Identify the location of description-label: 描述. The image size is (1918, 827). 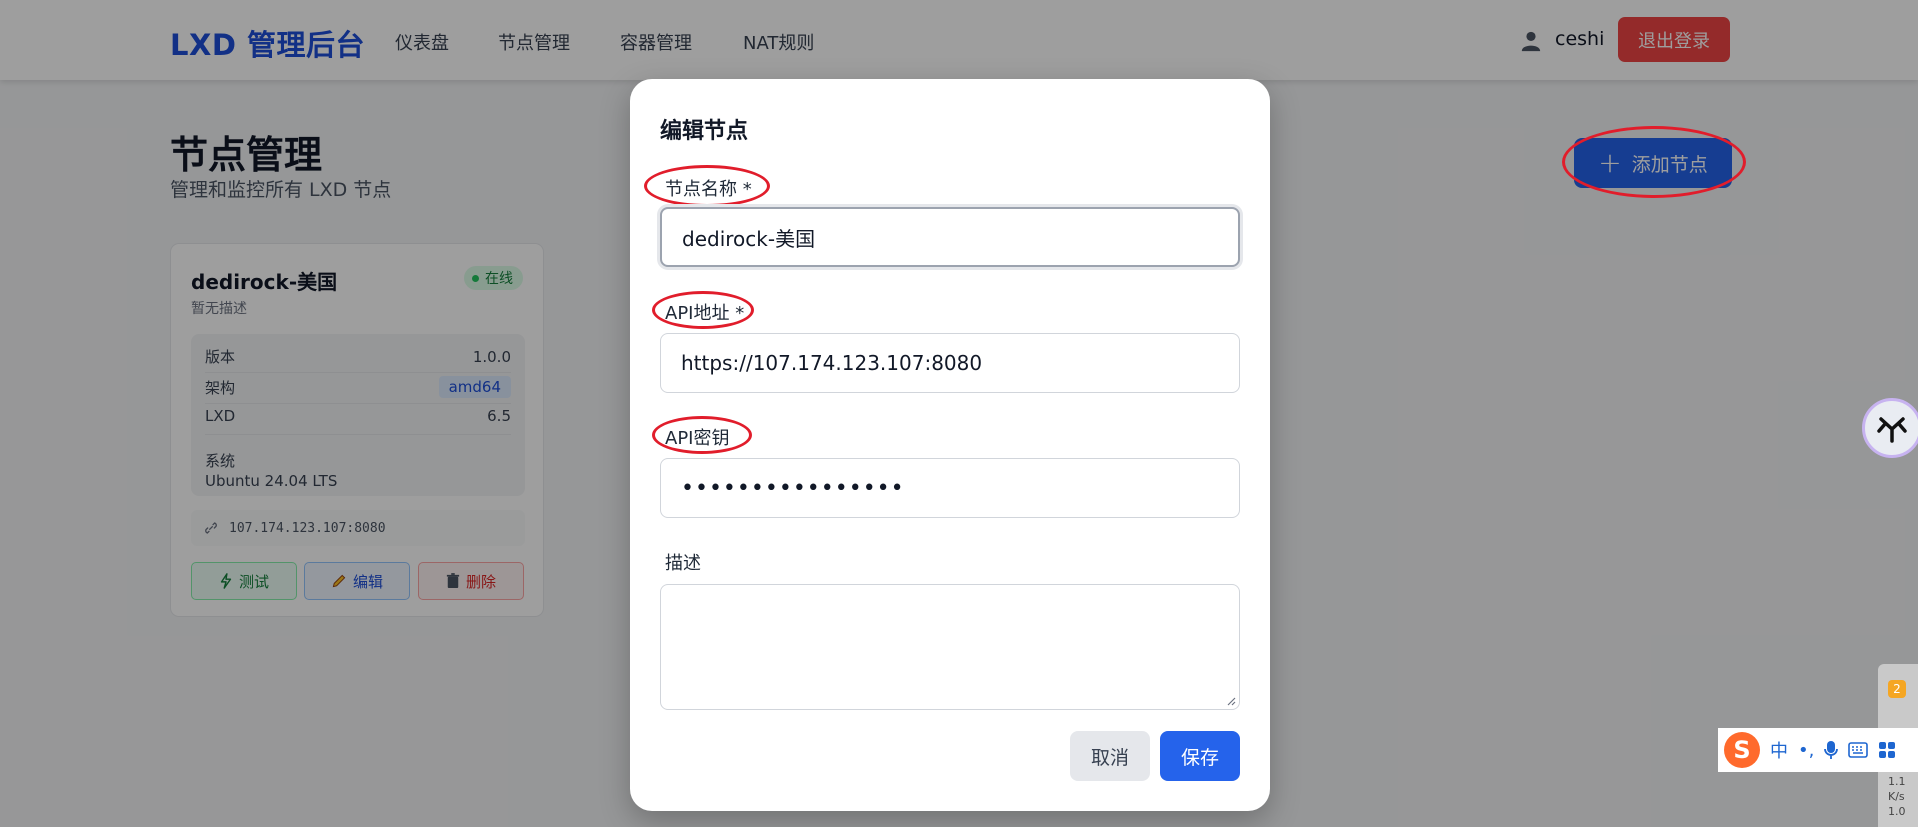
(683, 563).